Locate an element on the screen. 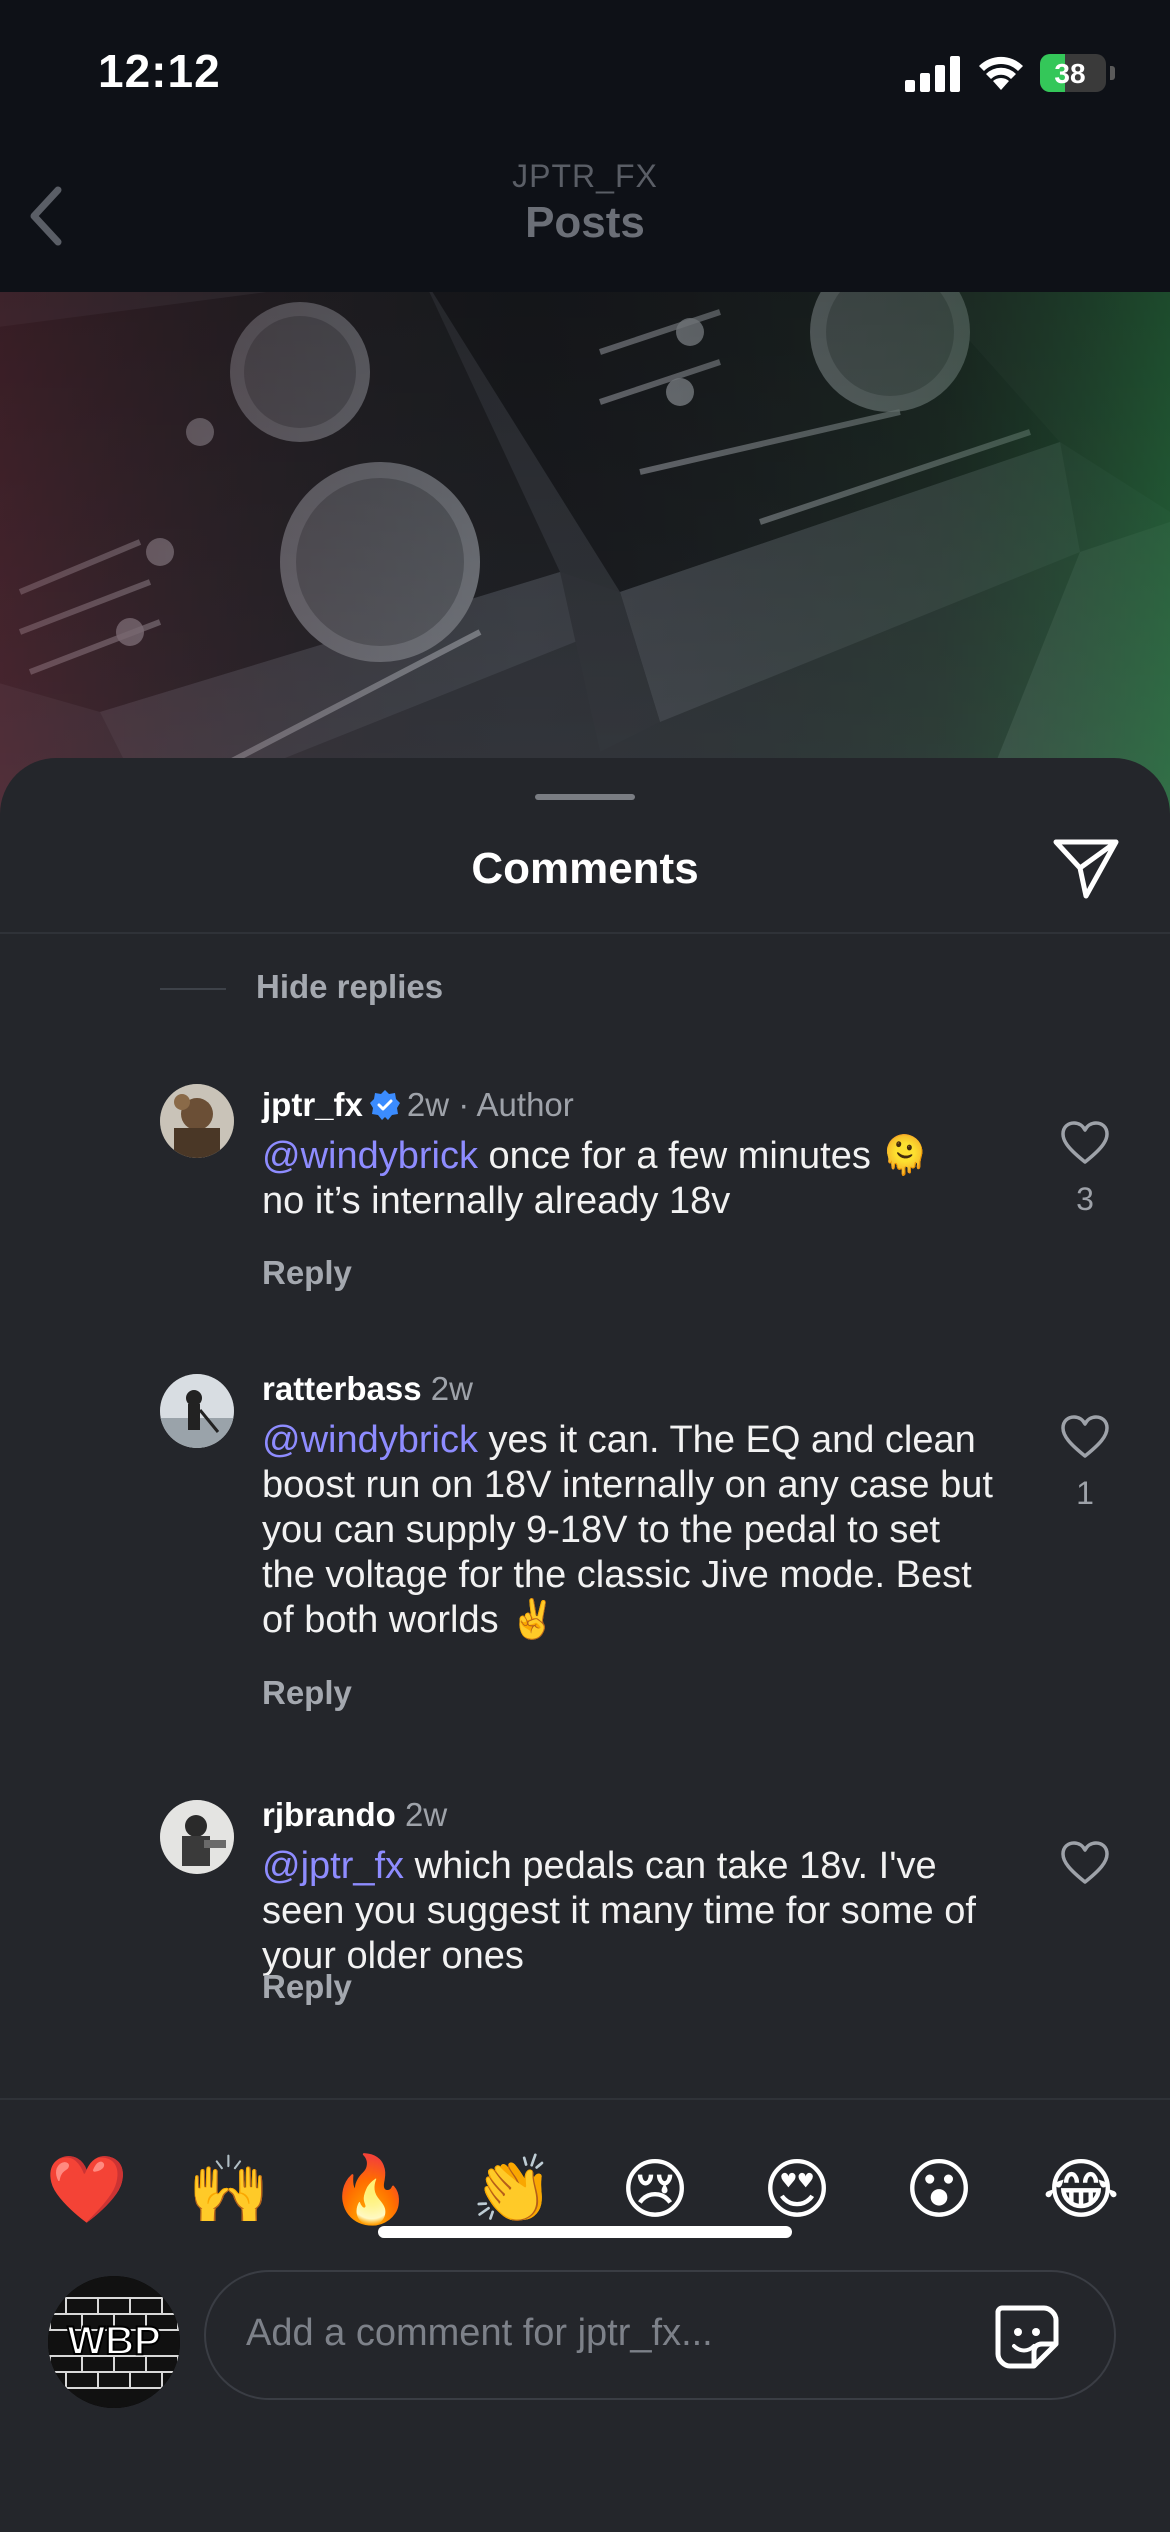 This screenshot has height=2532, width=1170. battery-percent: 38 is located at coordinates (1070, 73).